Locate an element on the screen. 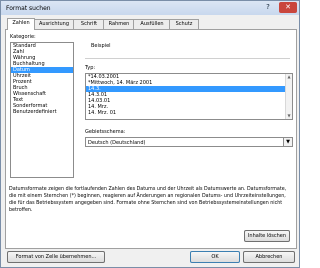 This screenshot has width=320, height=268. beispiel-preview is located at coordinates (187, 51).